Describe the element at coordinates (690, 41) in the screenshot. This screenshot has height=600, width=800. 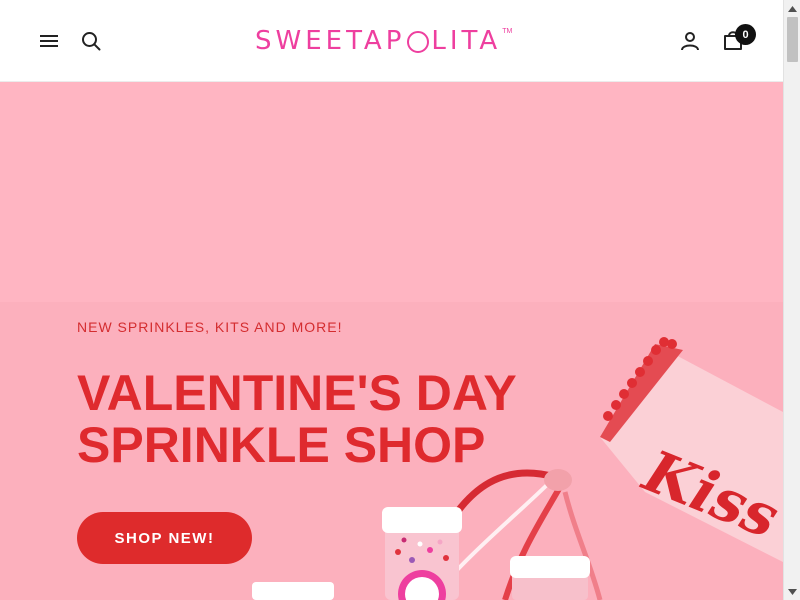
I see `user-icon` at that location.